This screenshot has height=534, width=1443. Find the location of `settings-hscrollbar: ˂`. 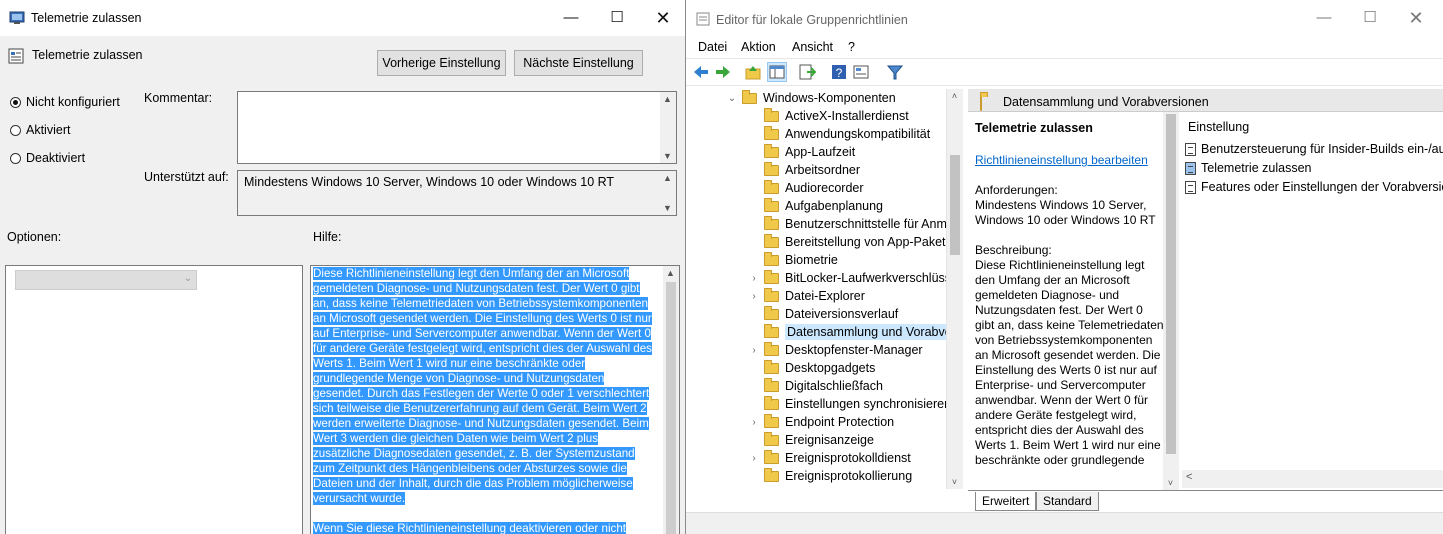

settings-hscrollbar: ˂ is located at coordinates (1312, 479).